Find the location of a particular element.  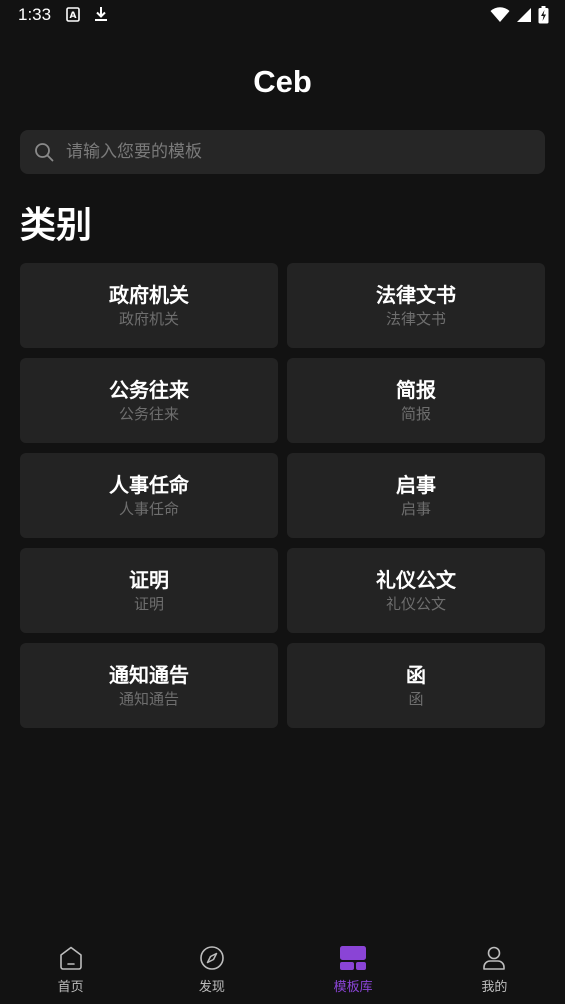

category-title: 证明 is located at coordinates (149, 579).